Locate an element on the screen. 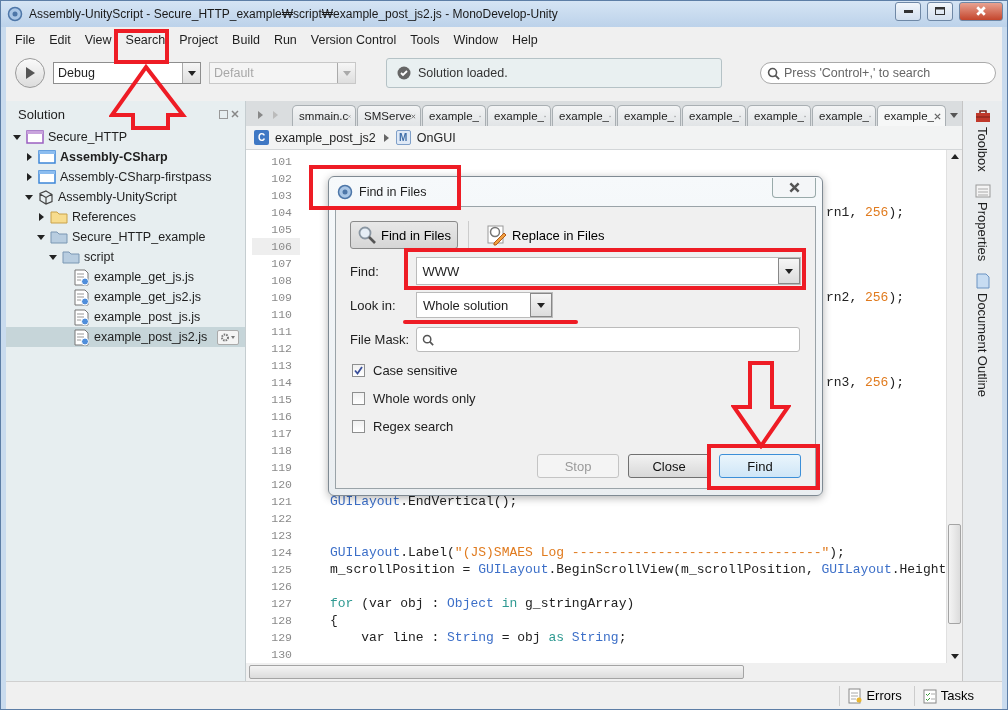 The image size is (1008, 710). menu-item: Build is located at coordinates (246, 40).